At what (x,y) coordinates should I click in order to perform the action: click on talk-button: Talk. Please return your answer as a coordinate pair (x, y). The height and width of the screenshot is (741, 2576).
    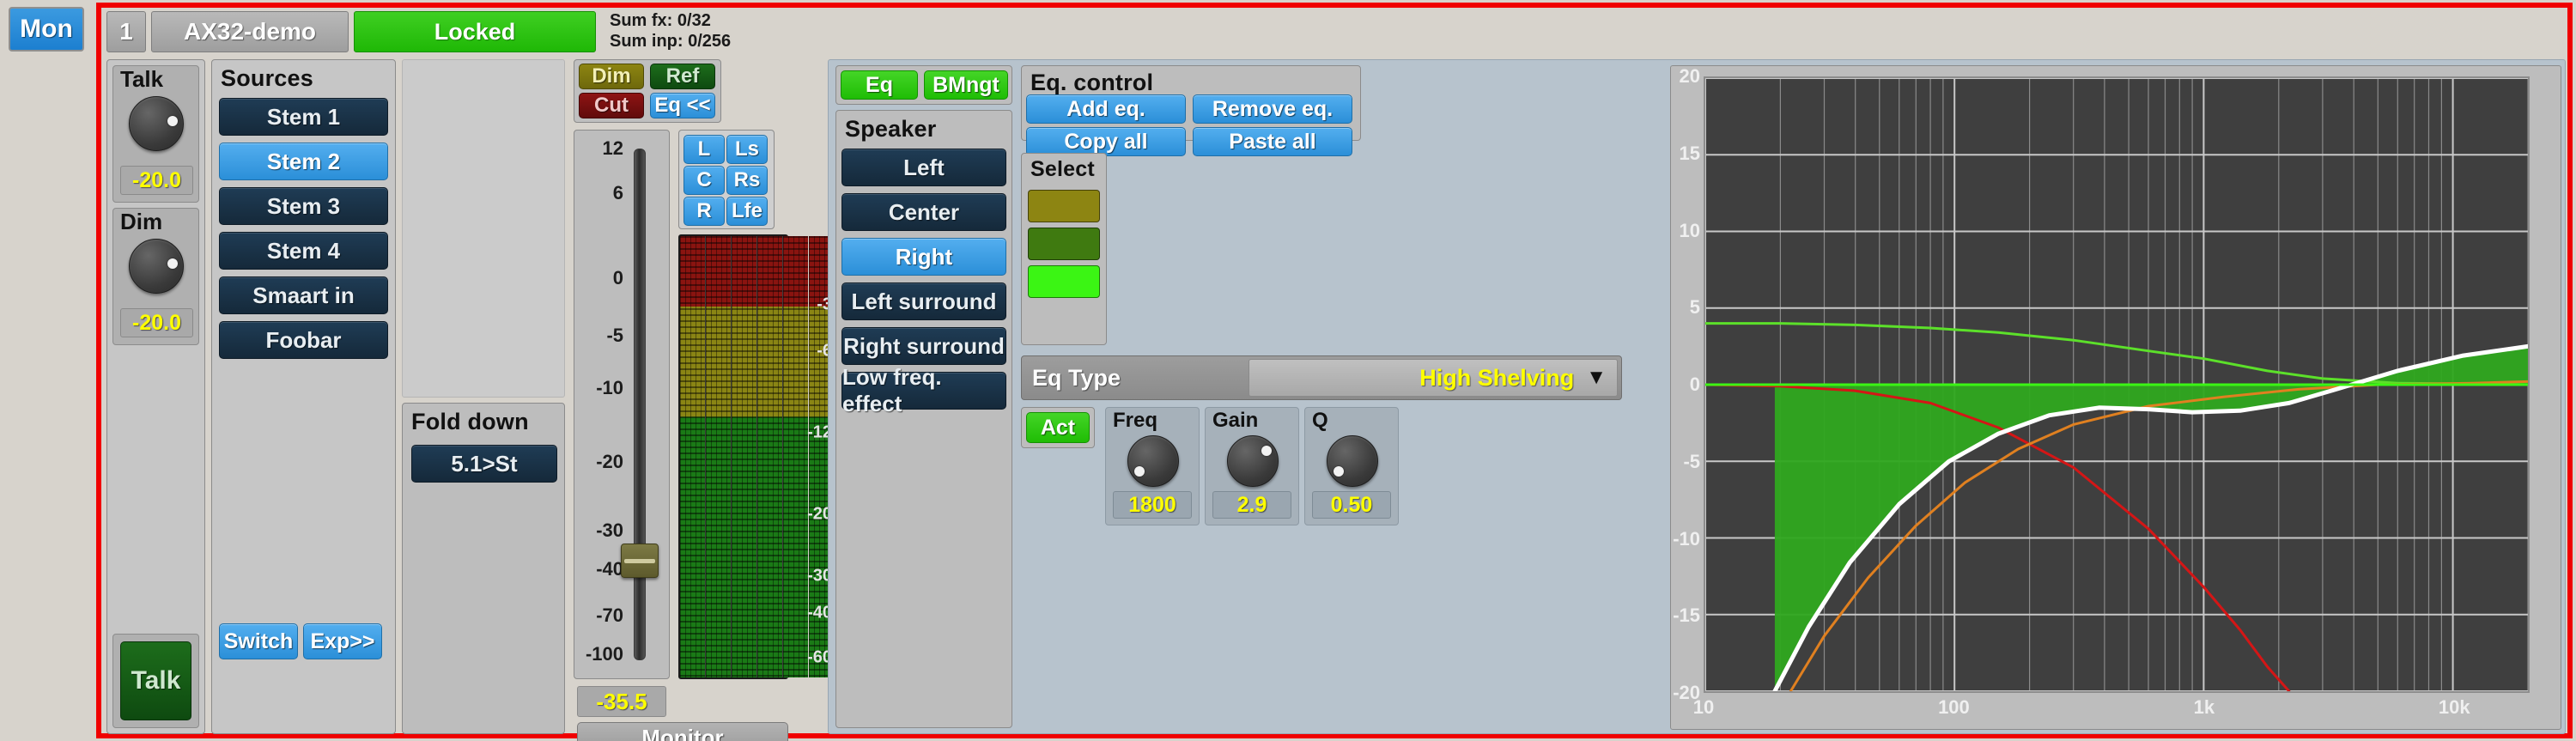
    Looking at the image, I should click on (155, 680).